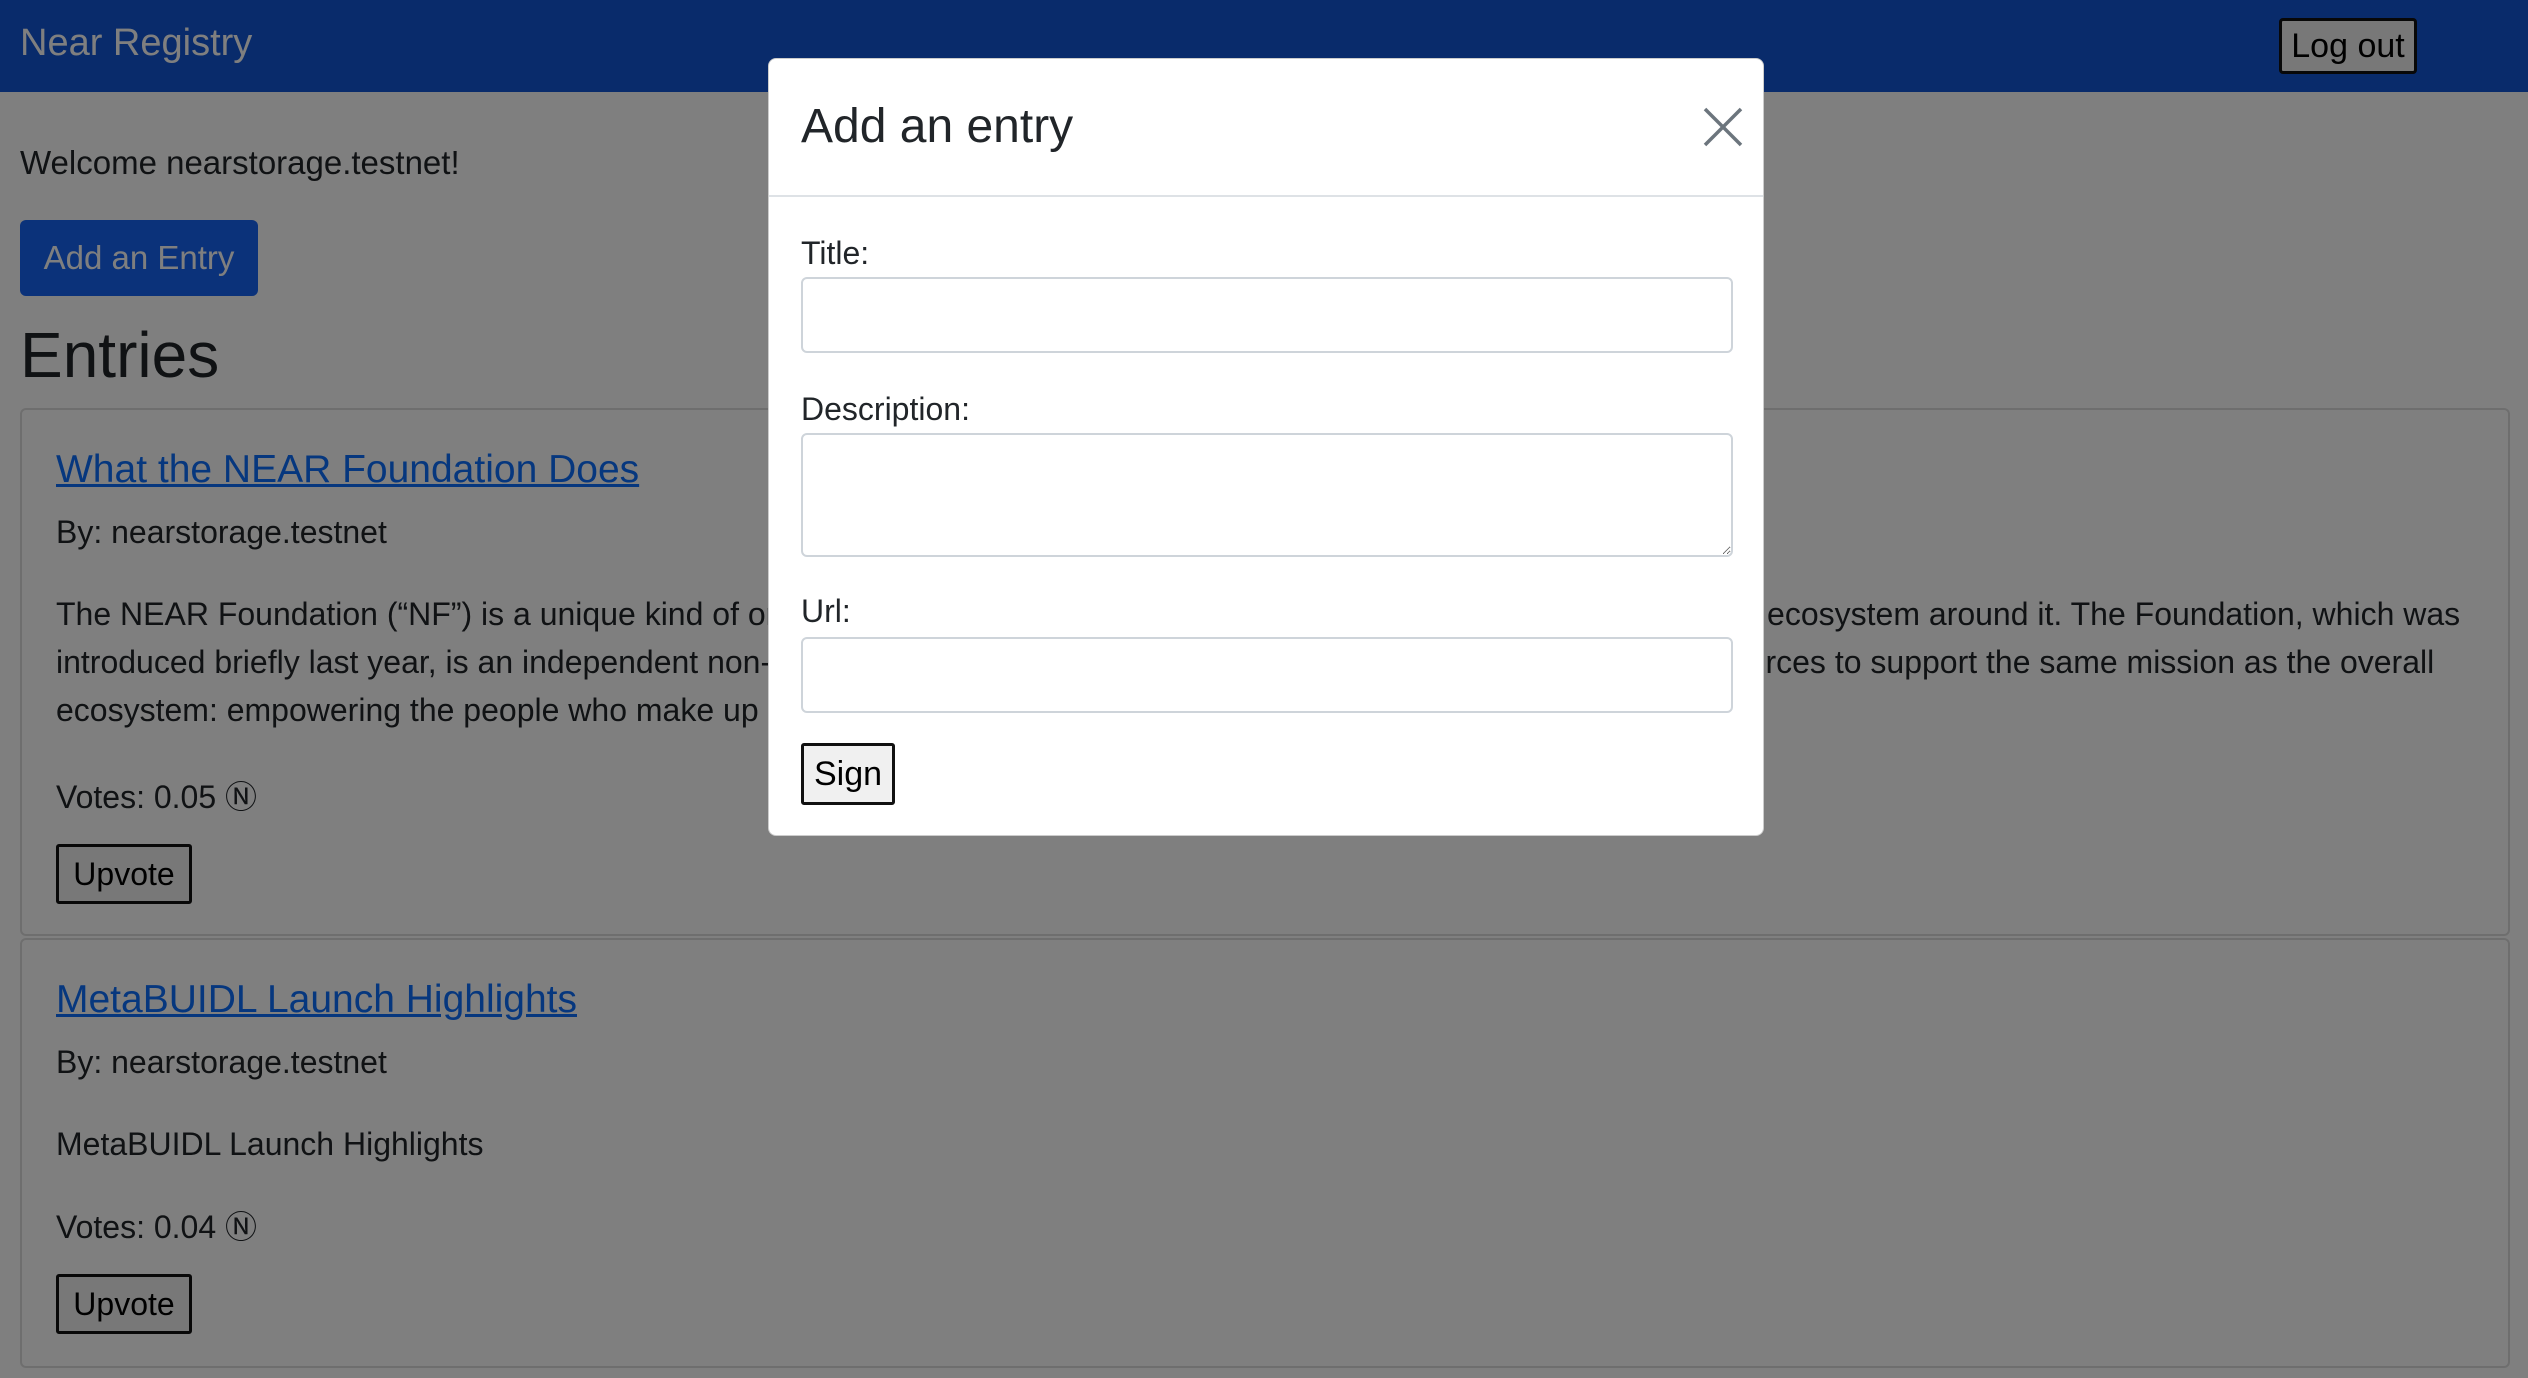  I want to click on modal-header: Add an entry, so click(1266, 128).